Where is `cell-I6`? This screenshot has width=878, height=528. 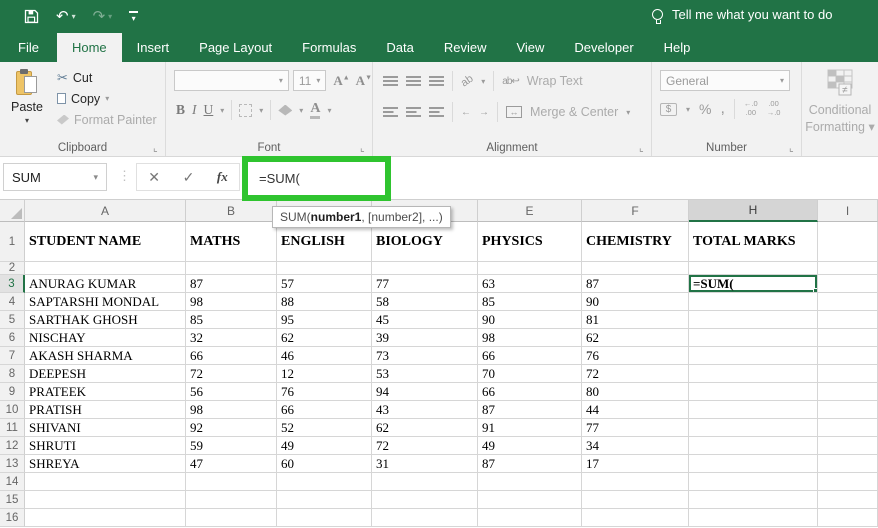 cell-I6 is located at coordinates (848, 338).